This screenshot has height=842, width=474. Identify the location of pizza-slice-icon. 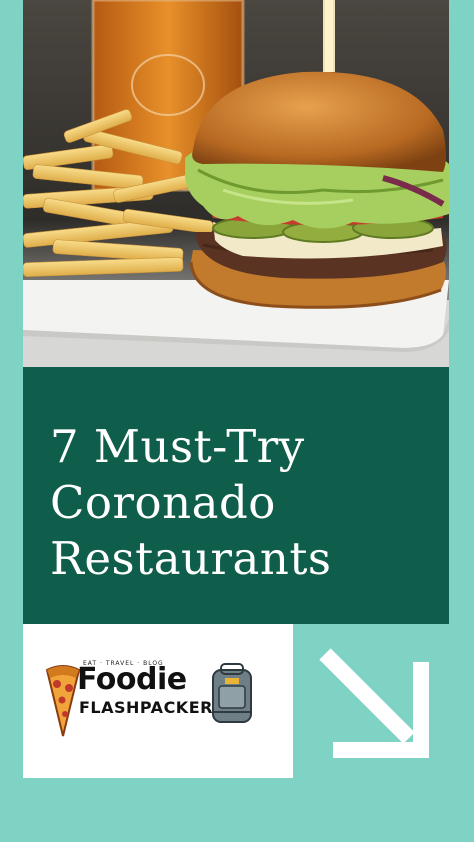
(63, 701).